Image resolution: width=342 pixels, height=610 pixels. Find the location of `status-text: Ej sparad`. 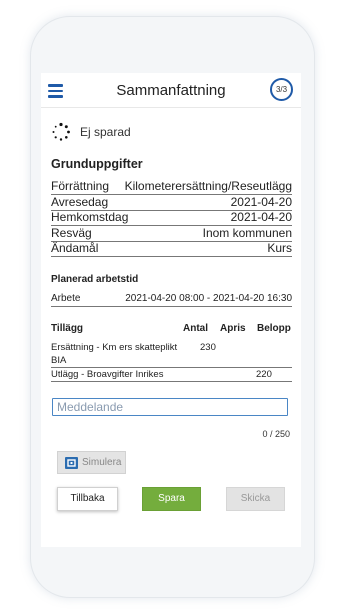

status-text: Ej sparad is located at coordinates (105, 132).